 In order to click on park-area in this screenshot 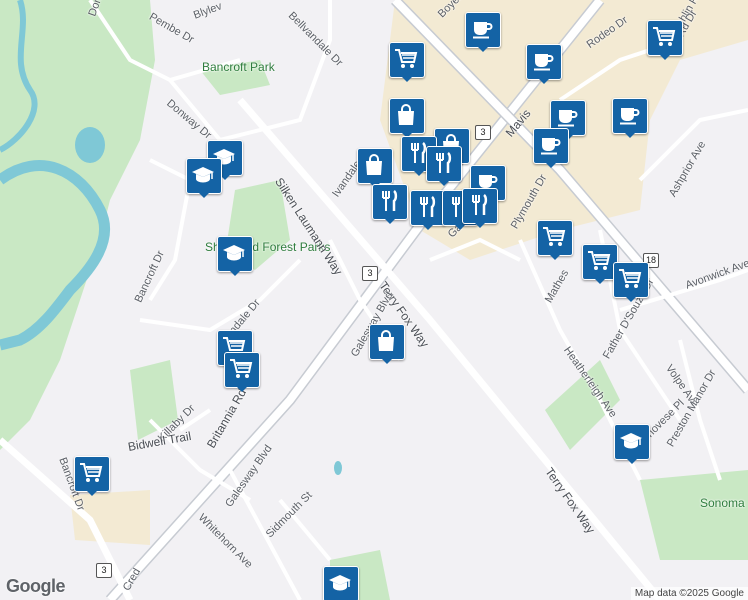, I will do `click(694, 515)`.